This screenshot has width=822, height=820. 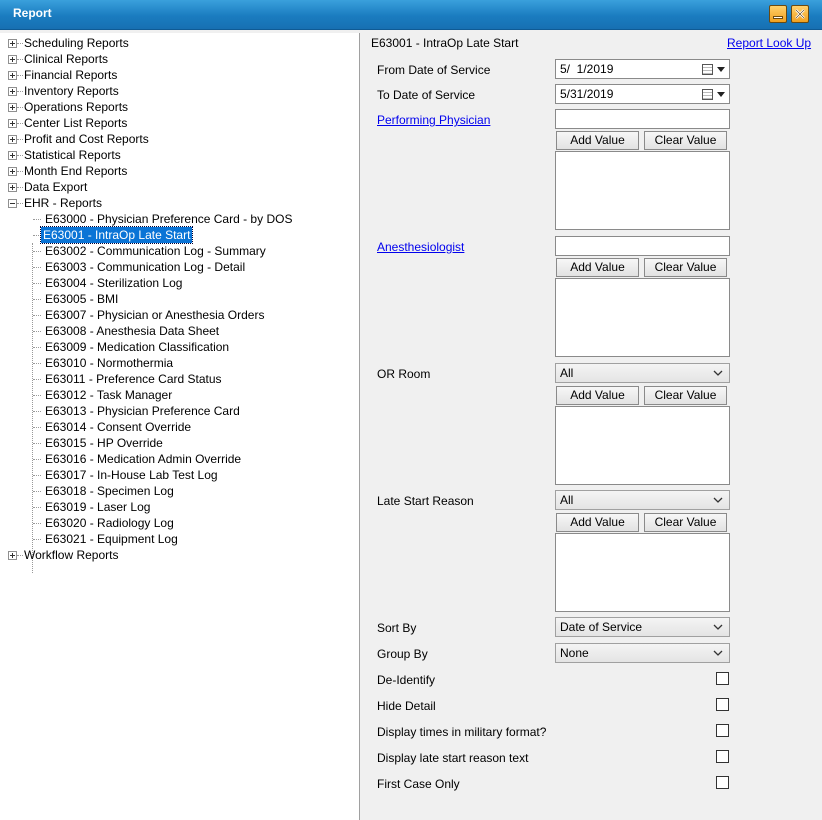 I want to click on tree-node-expanded: EHR - Reports, so click(x=177, y=203).